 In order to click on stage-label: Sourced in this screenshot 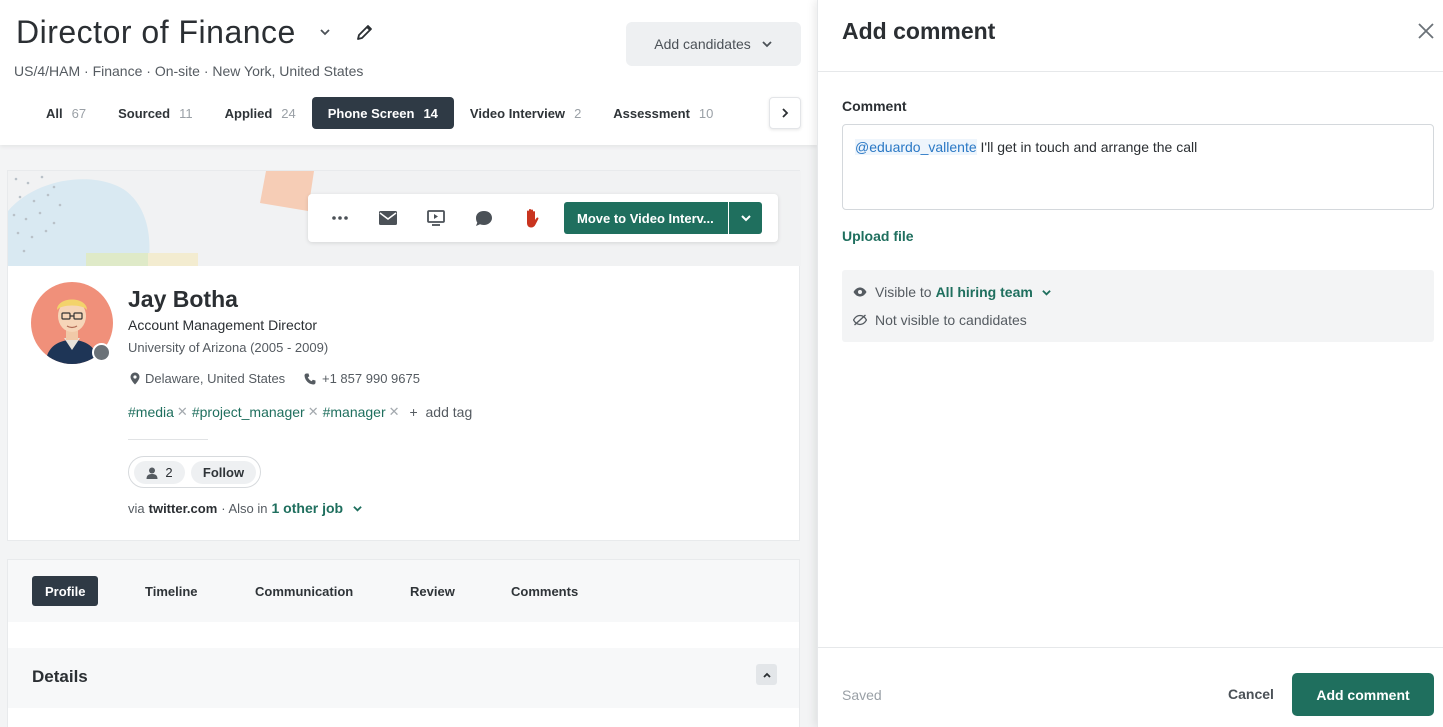, I will do `click(144, 113)`.